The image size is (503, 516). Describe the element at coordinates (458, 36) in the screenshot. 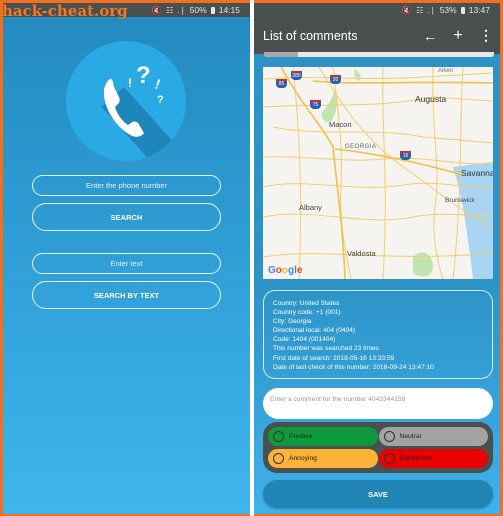

I see `plus-icon: +` at that location.